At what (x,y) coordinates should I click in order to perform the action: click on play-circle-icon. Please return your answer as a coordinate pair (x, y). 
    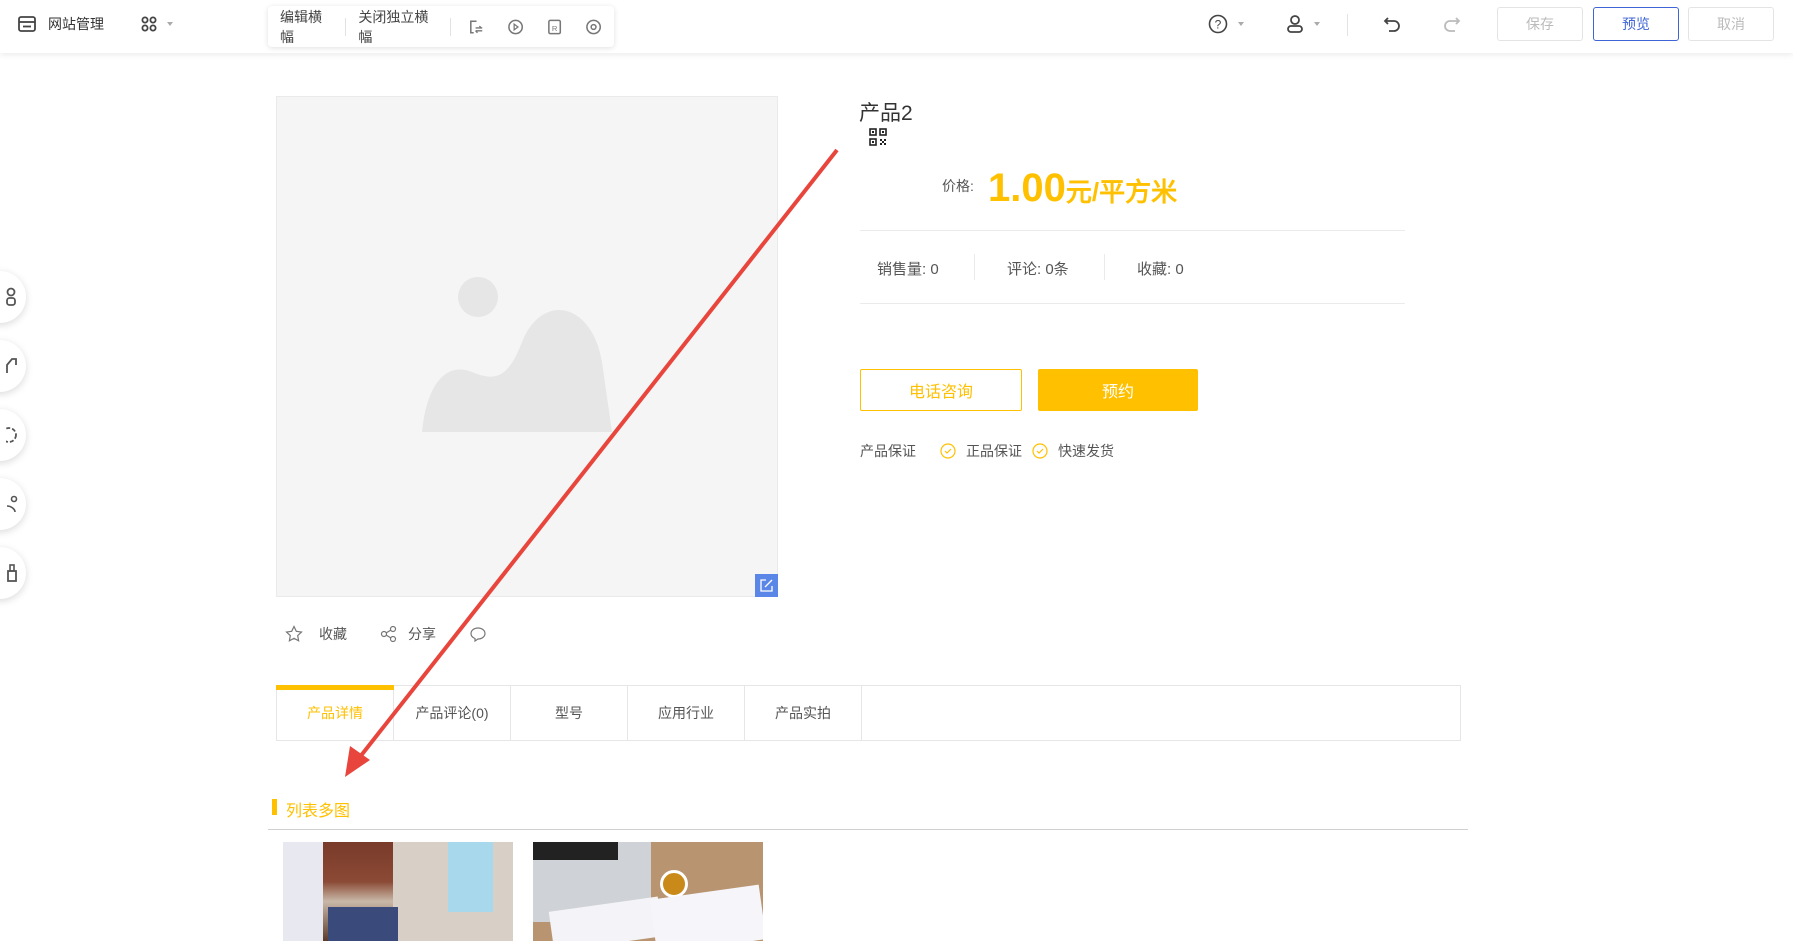
    Looking at the image, I should click on (515, 27).